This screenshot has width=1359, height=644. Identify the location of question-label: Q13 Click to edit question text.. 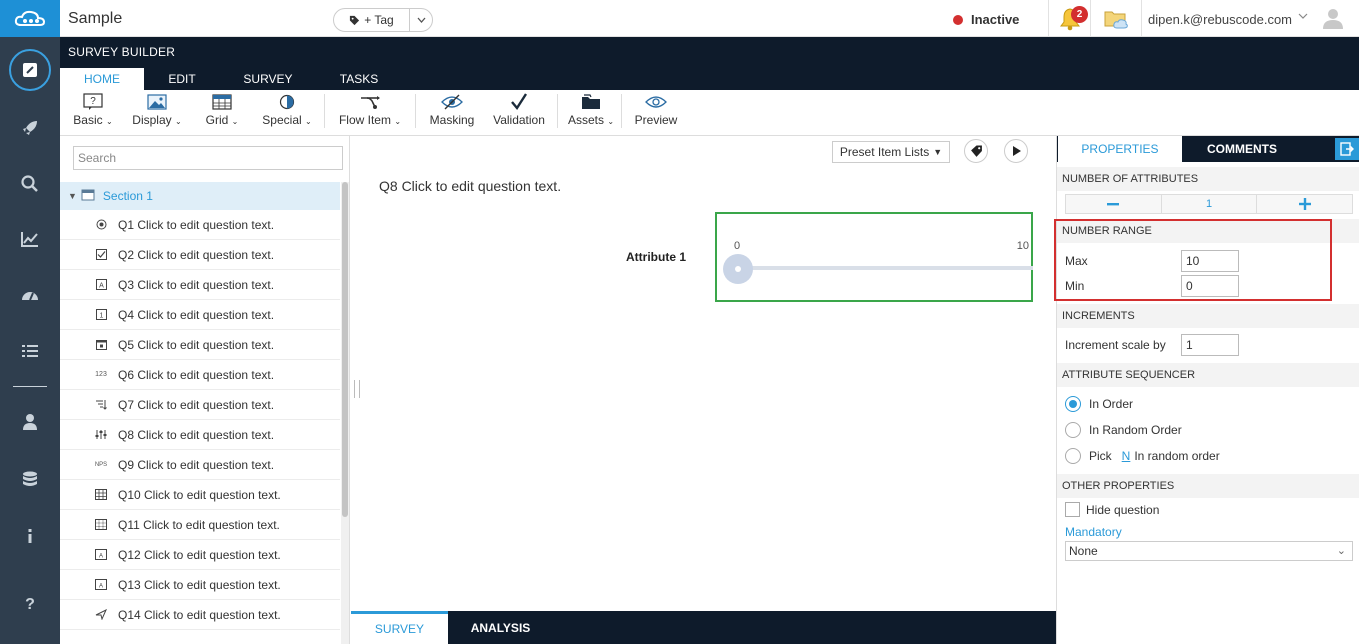
(199, 584).